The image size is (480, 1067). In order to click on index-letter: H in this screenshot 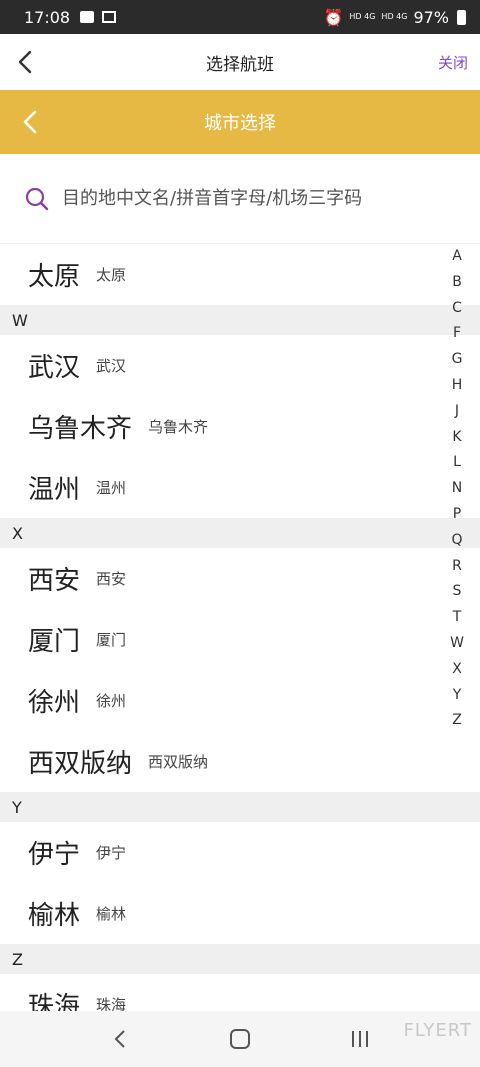, I will do `click(457, 386)`.